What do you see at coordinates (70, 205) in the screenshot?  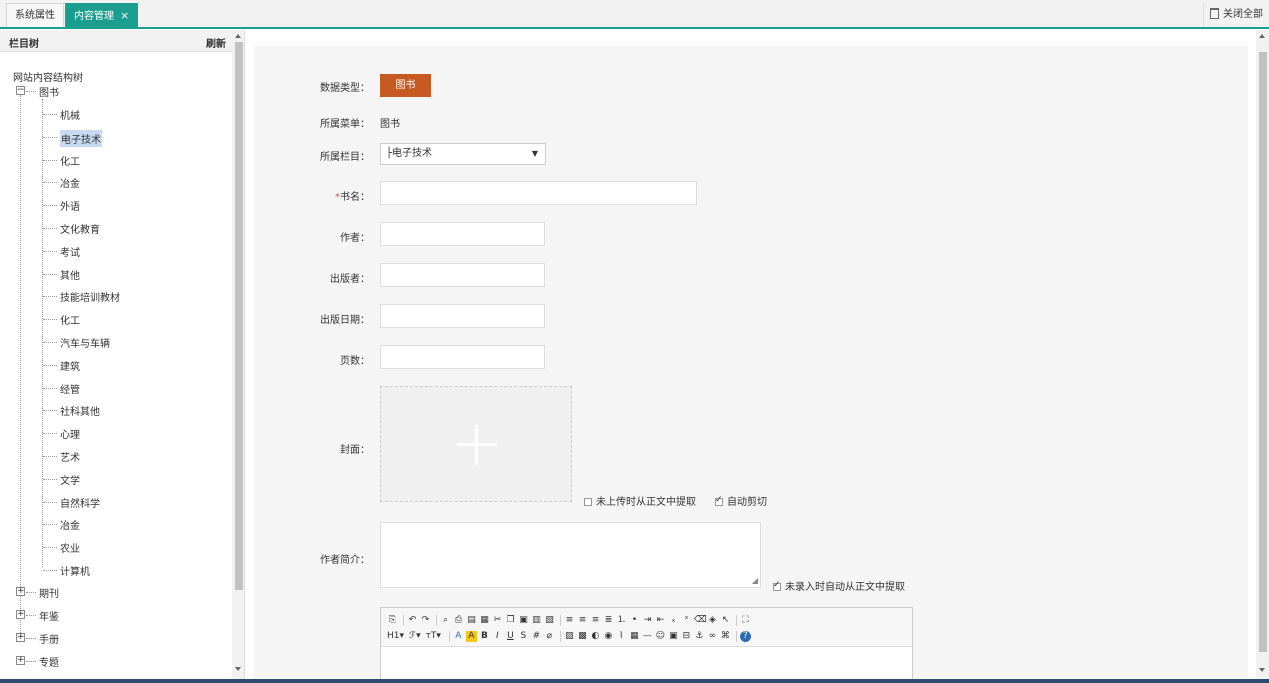 I see `tree-node: 外语` at bounding box center [70, 205].